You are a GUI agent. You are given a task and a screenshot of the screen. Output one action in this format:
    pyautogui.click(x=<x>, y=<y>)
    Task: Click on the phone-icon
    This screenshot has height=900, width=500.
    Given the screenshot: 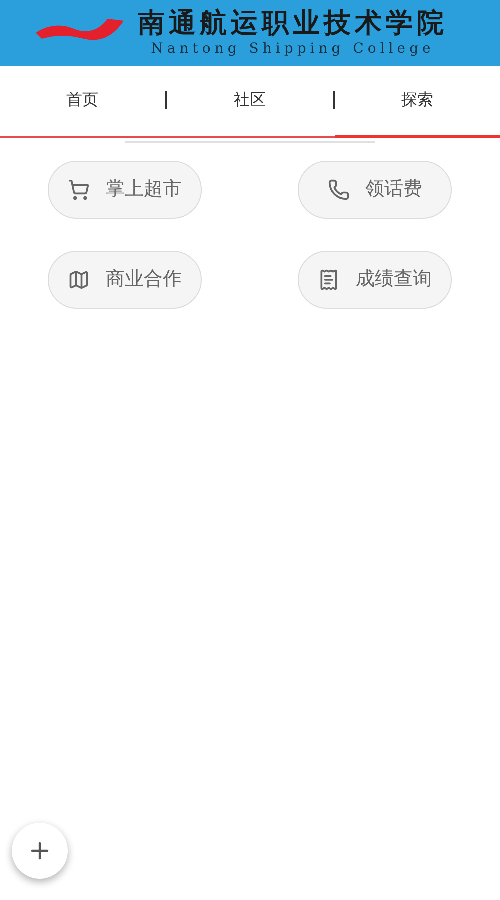 What is the action you would take?
    pyautogui.click(x=339, y=190)
    